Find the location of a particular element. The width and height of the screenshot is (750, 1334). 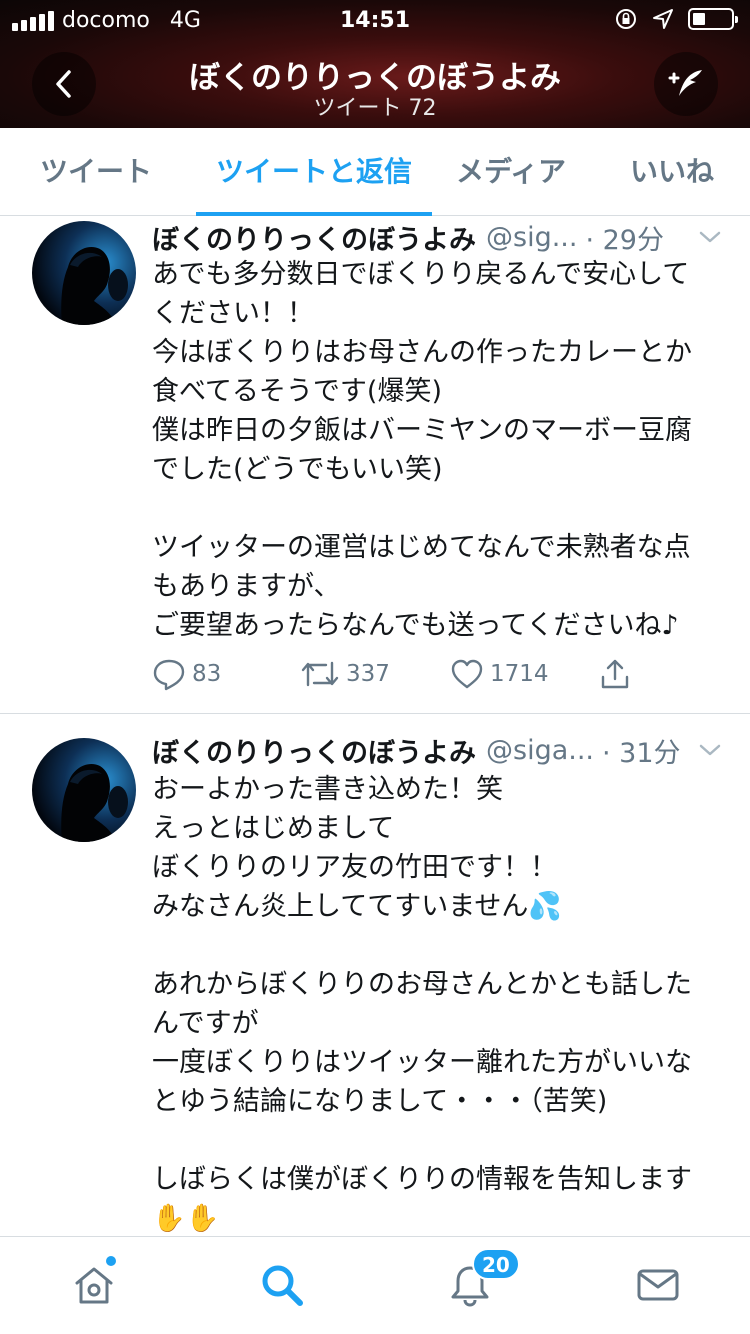

mail-icon is located at coordinates (658, 1285).